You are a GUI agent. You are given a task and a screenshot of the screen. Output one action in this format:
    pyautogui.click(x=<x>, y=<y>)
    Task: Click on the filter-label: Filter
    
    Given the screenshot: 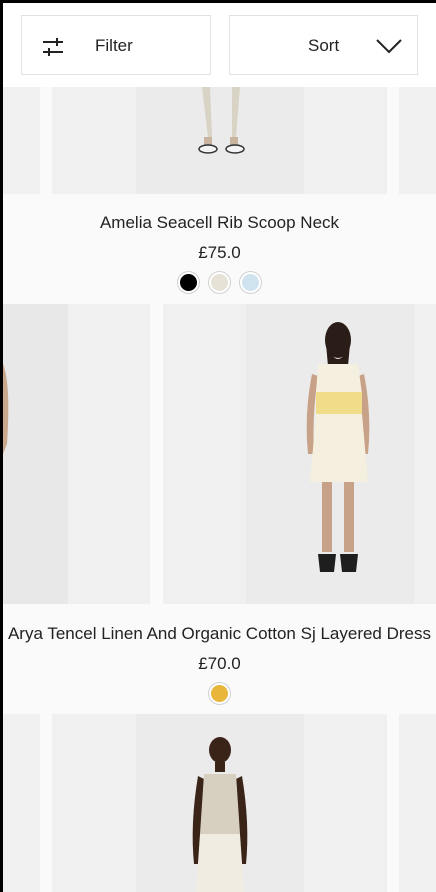 What is the action you would take?
    pyautogui.click(x=114, y=45)
    